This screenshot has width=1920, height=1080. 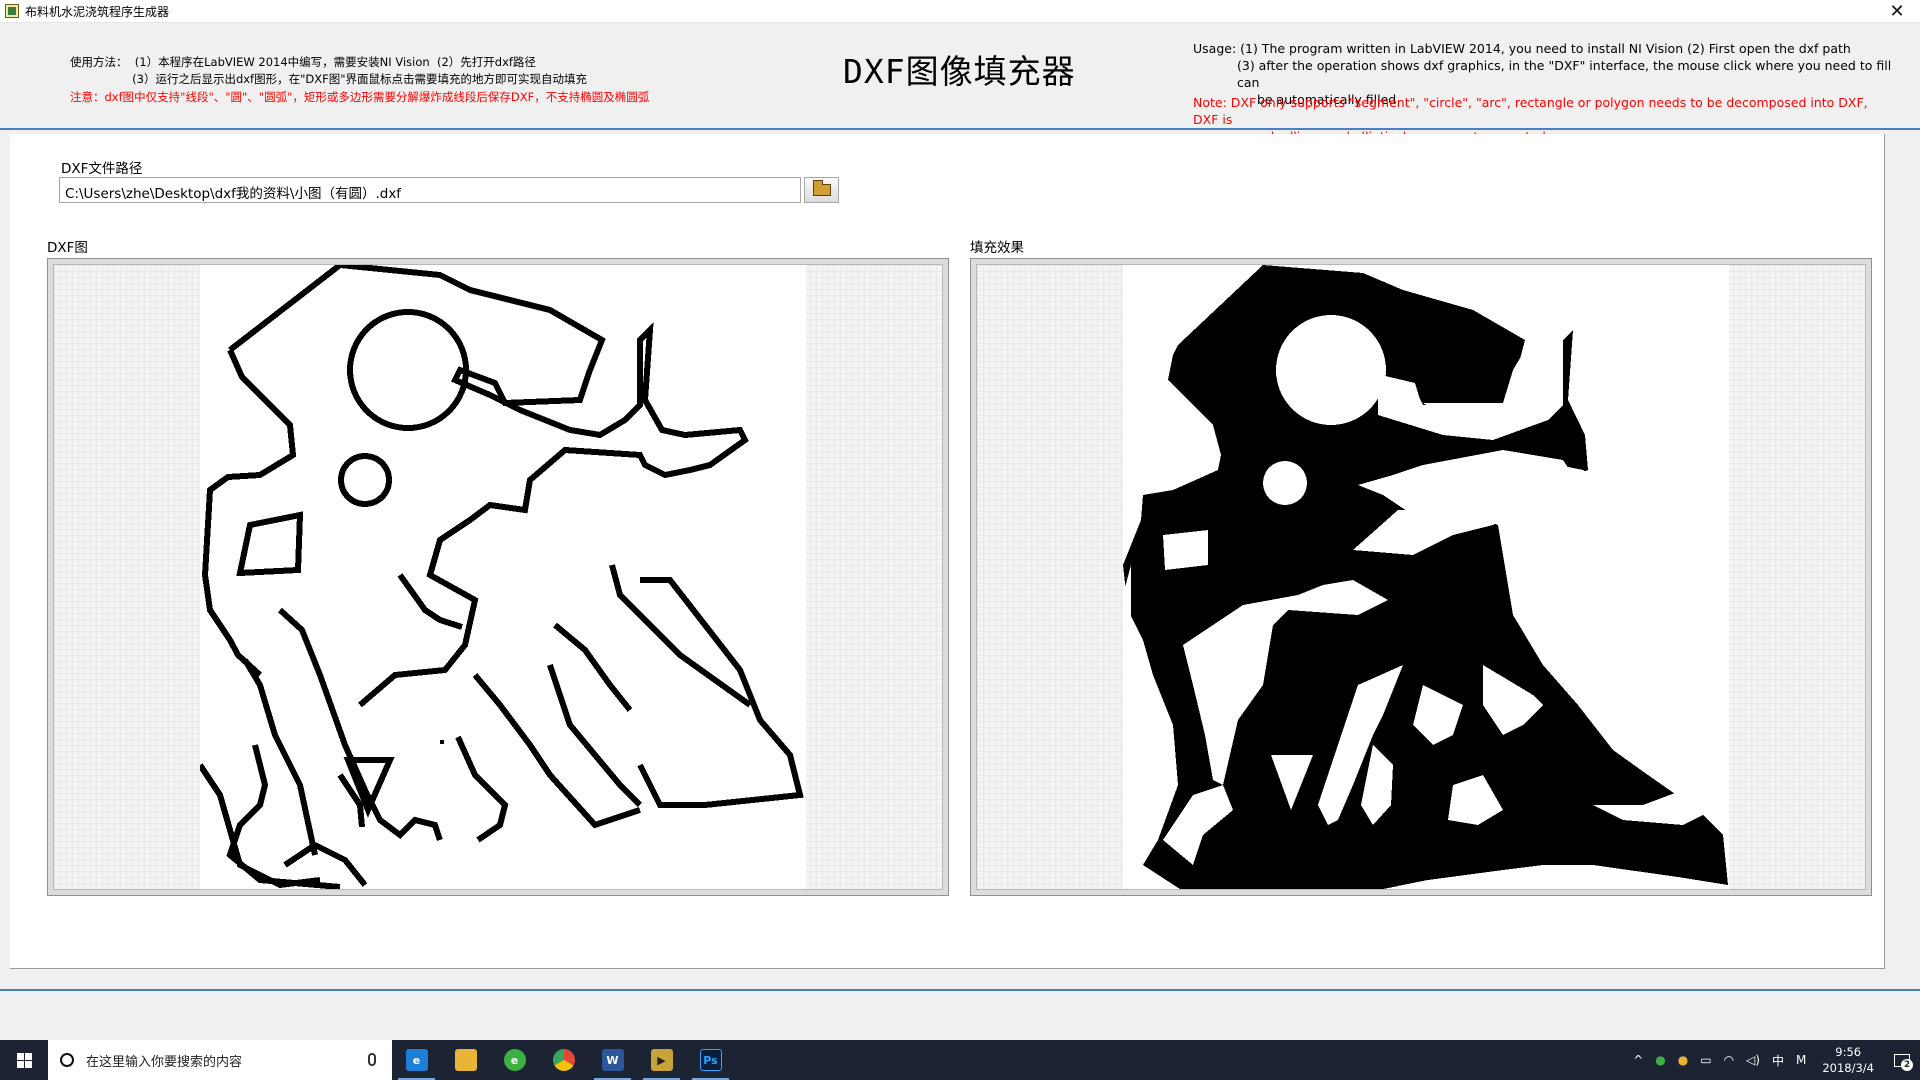 I want to click on folder-icon, so click(x=465, y=1060).